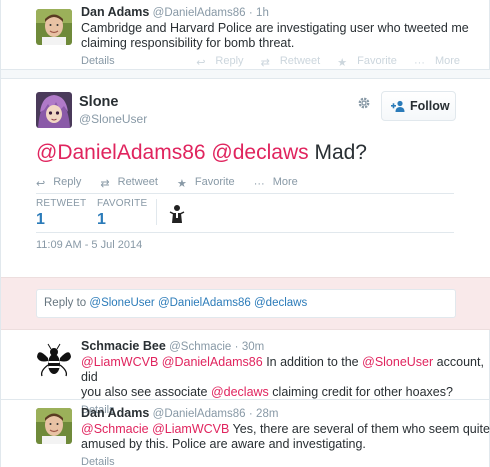 The image size is (490, 467). Describe the element at coordinates (98, 102) in the screenshot. I see `user-name: Slone` at that location.